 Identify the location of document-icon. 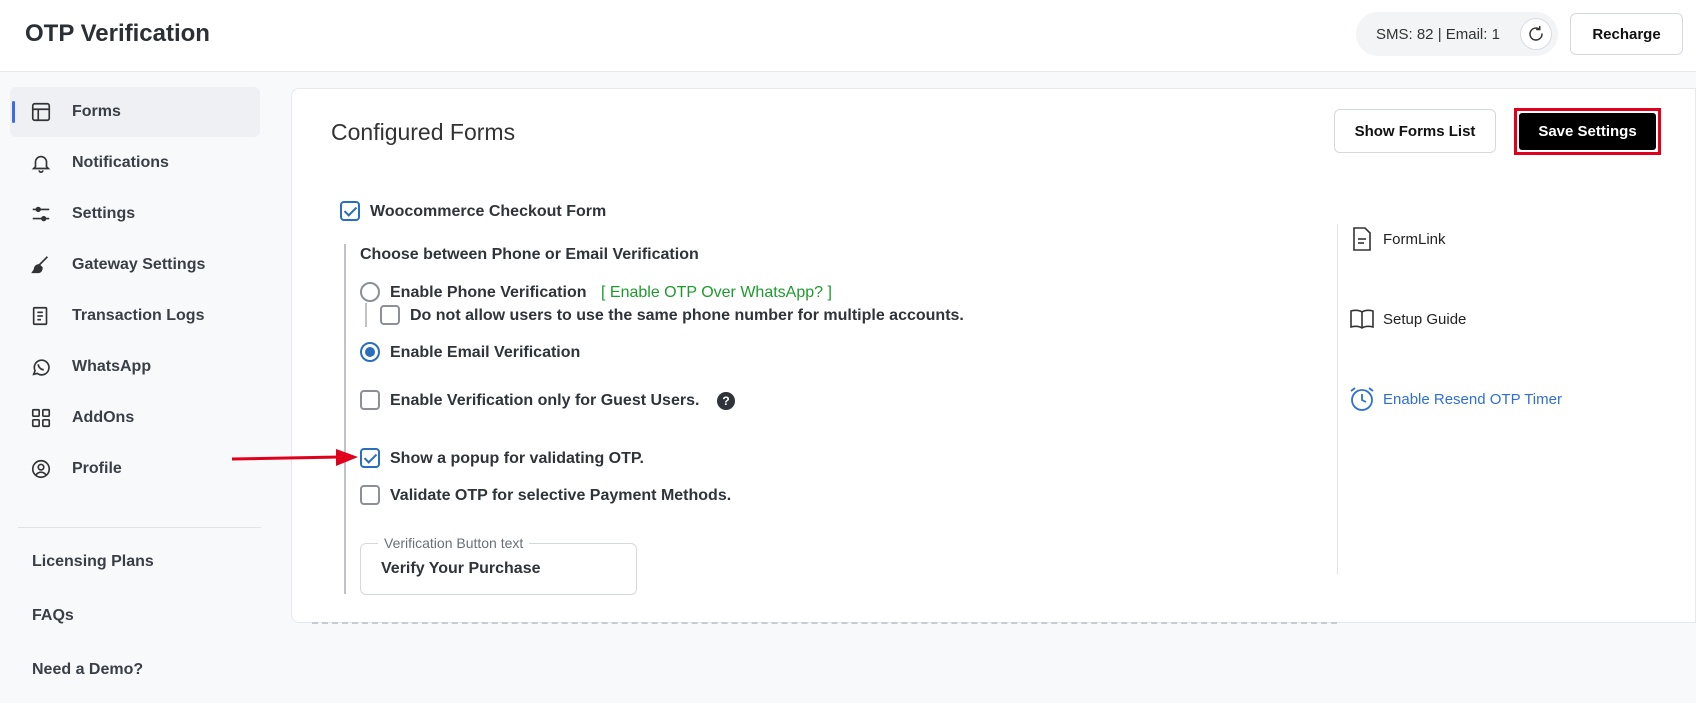
(1362, 239).